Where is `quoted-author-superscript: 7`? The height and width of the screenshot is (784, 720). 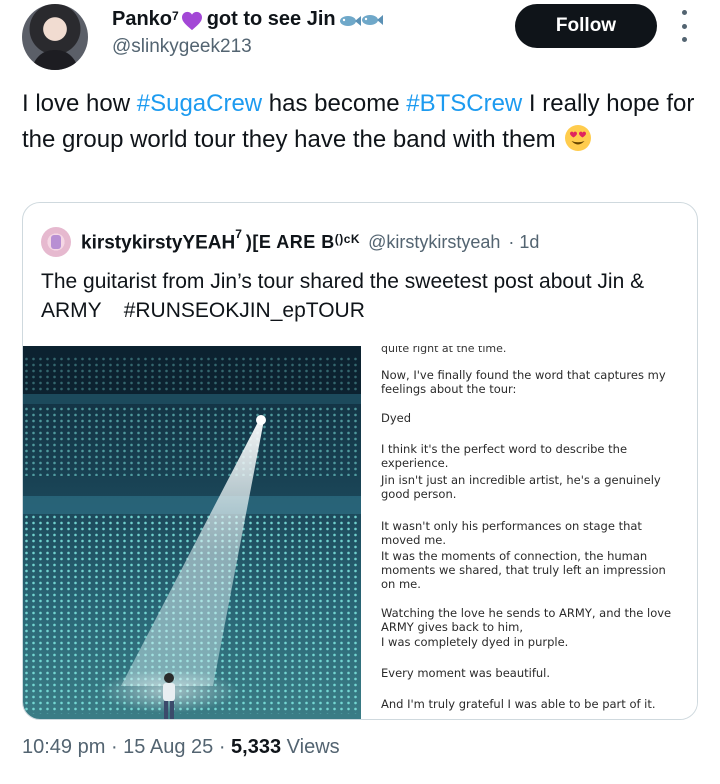
quoted-author-superscript: 7 is located at coordinates (238, 233).